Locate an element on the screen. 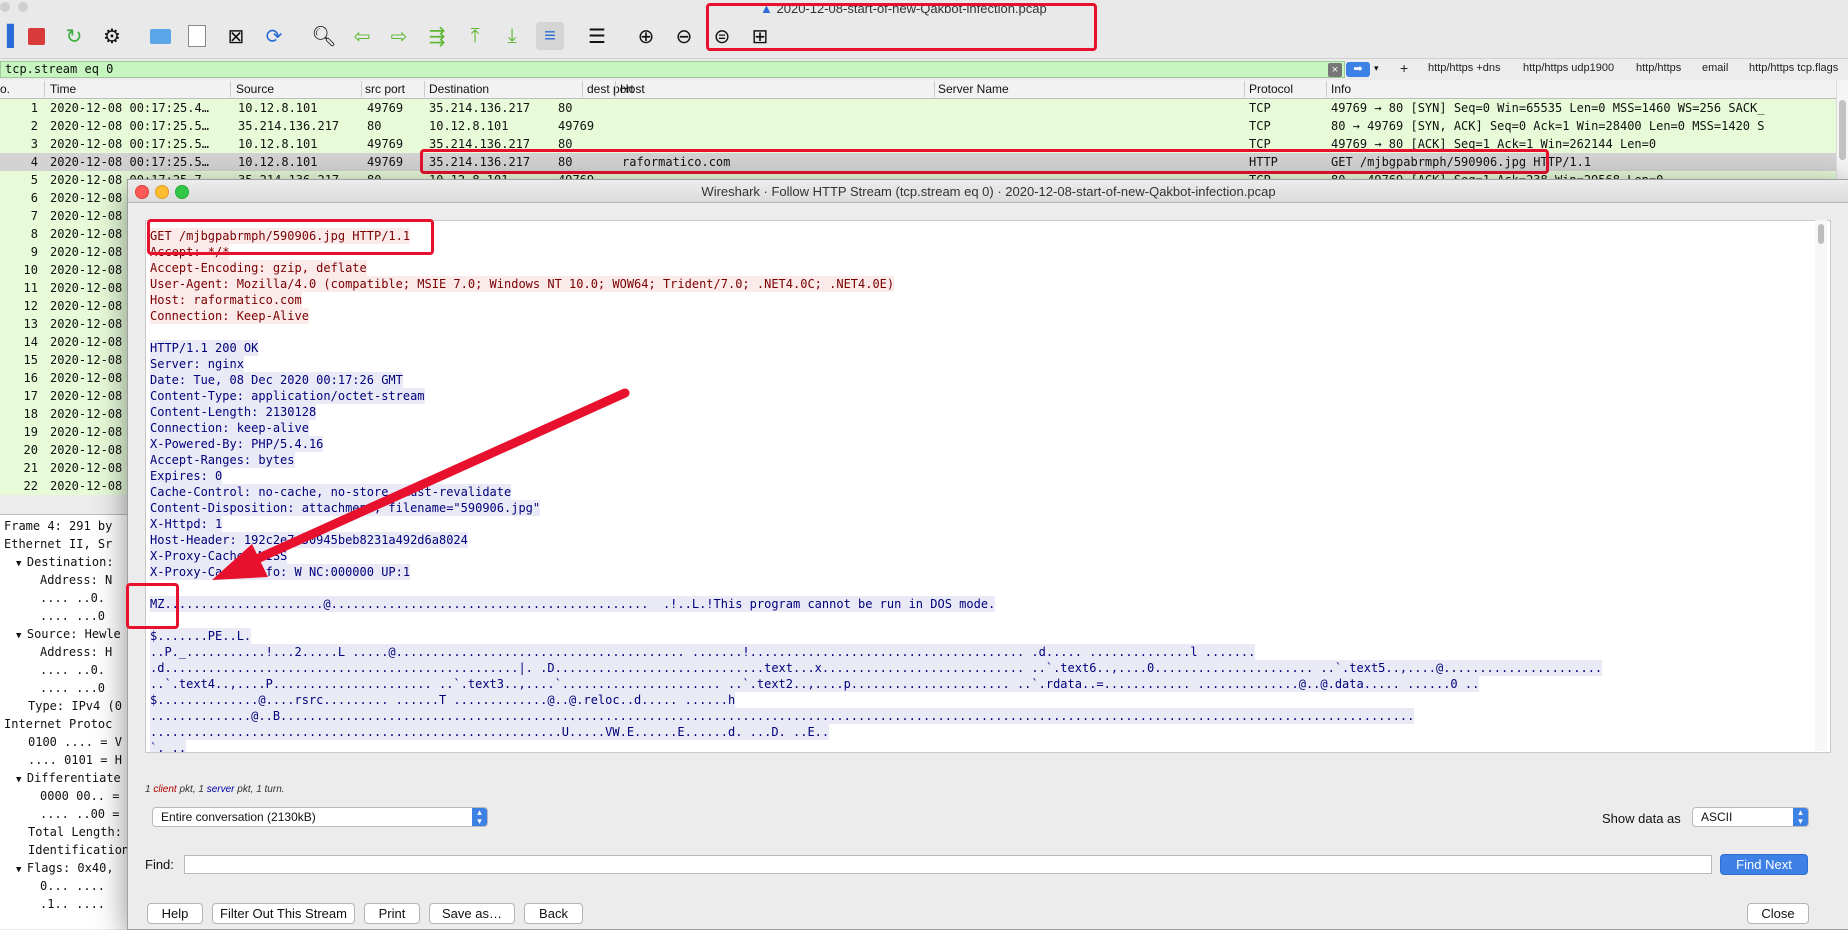 This screenshot has height=930, width=1848. packet-no: 12 is located at coordinates (30, 306).